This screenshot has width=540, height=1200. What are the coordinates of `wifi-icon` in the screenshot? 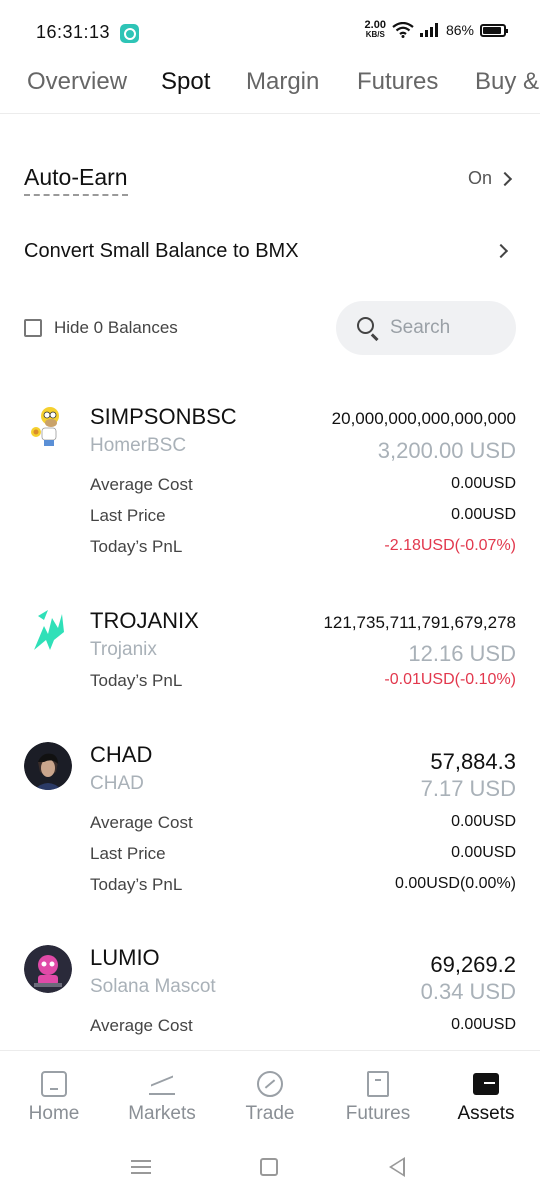 It's located at (403, 30).